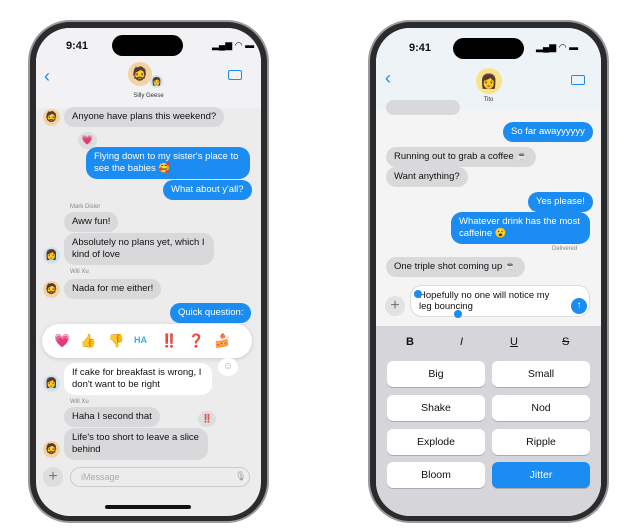 The height and width of the screenshot is (530, 630). Describe the element at coordinates (207, 190) in the screenshot. I see `message-bubble: What about y'all?` at that location.